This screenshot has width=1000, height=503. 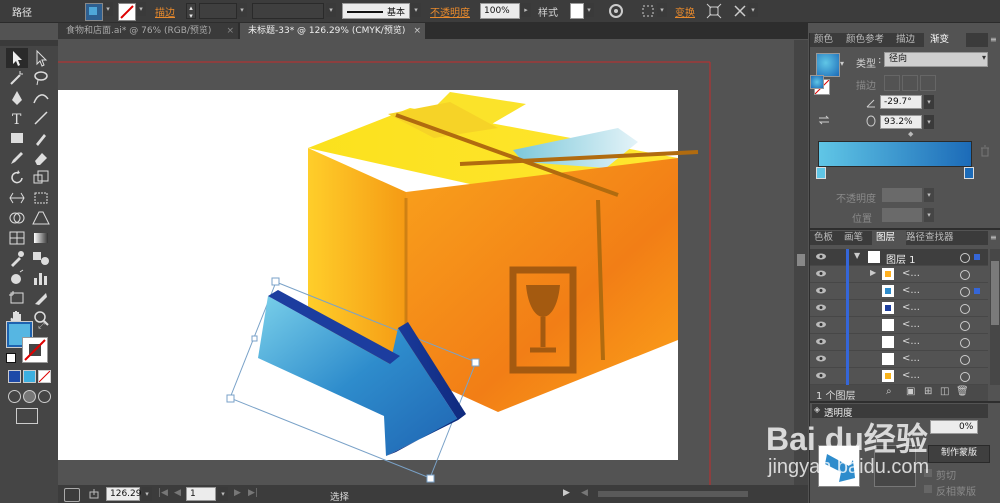 What do you see at coordinates (905, 40) in the screenshot?
I see `tab-stroke: 描边` at bounding box center [905, 40].